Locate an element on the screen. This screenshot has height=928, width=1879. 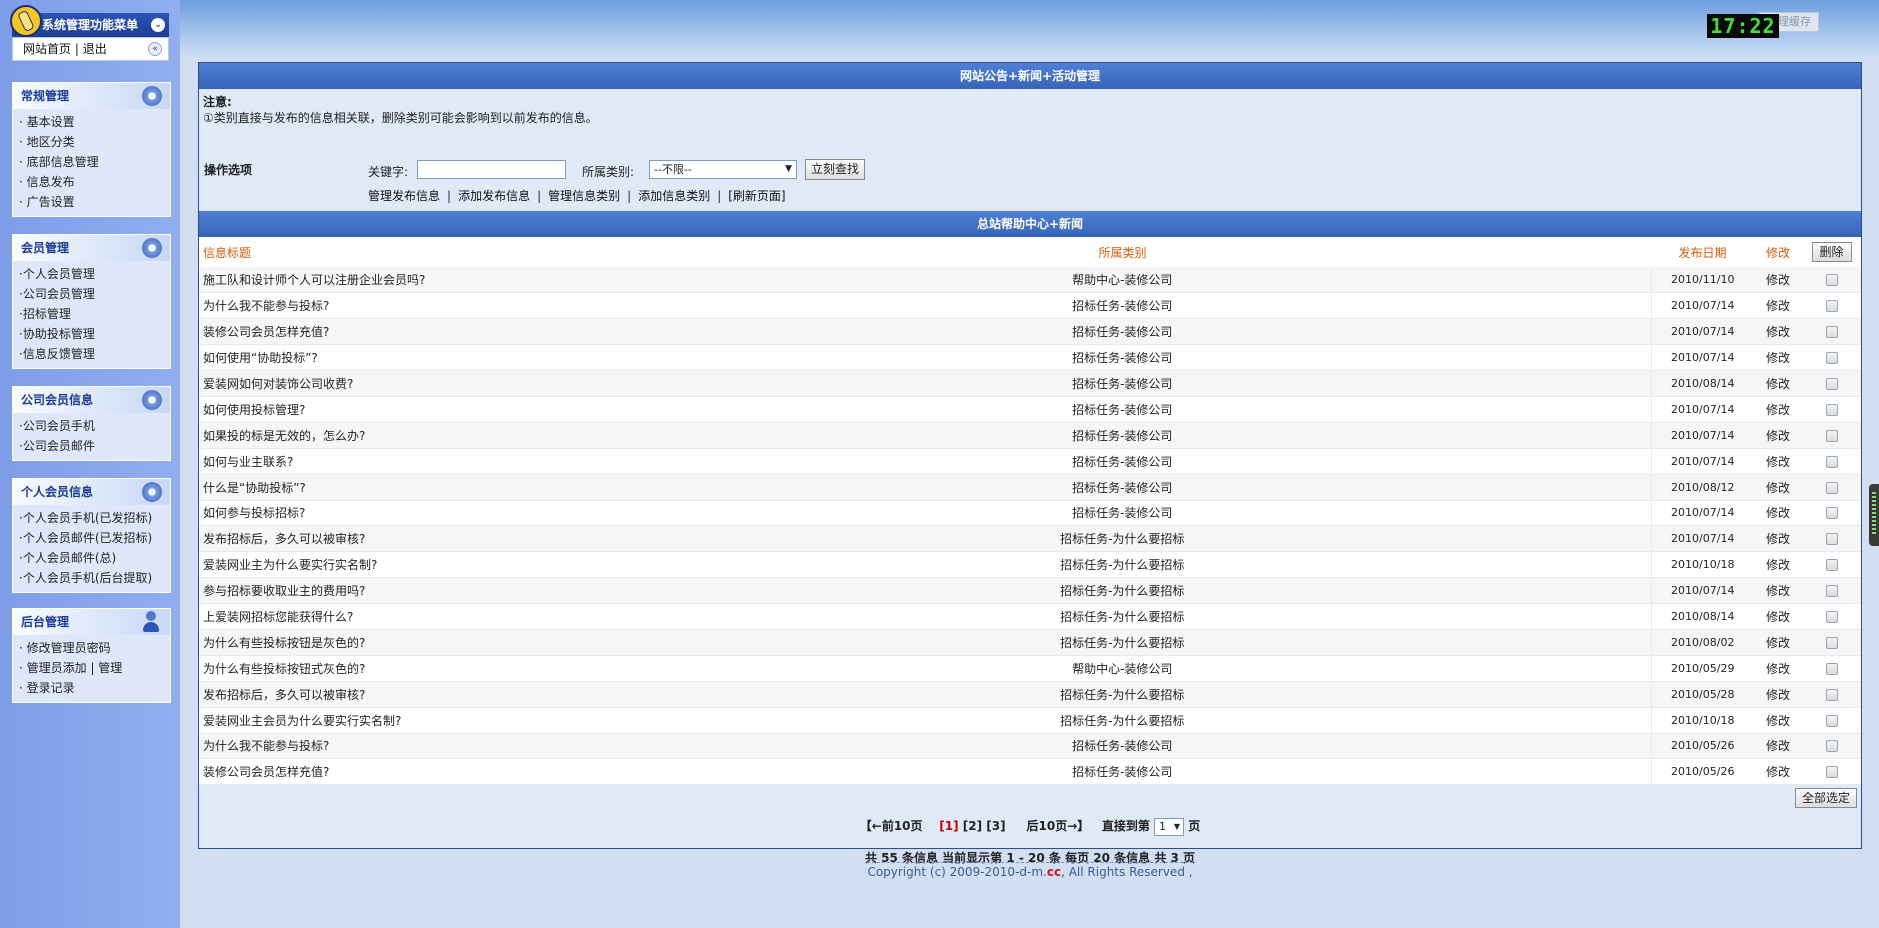
menu-item-company-phone: ·公司会员手机 is located at coordinates (94, 426).